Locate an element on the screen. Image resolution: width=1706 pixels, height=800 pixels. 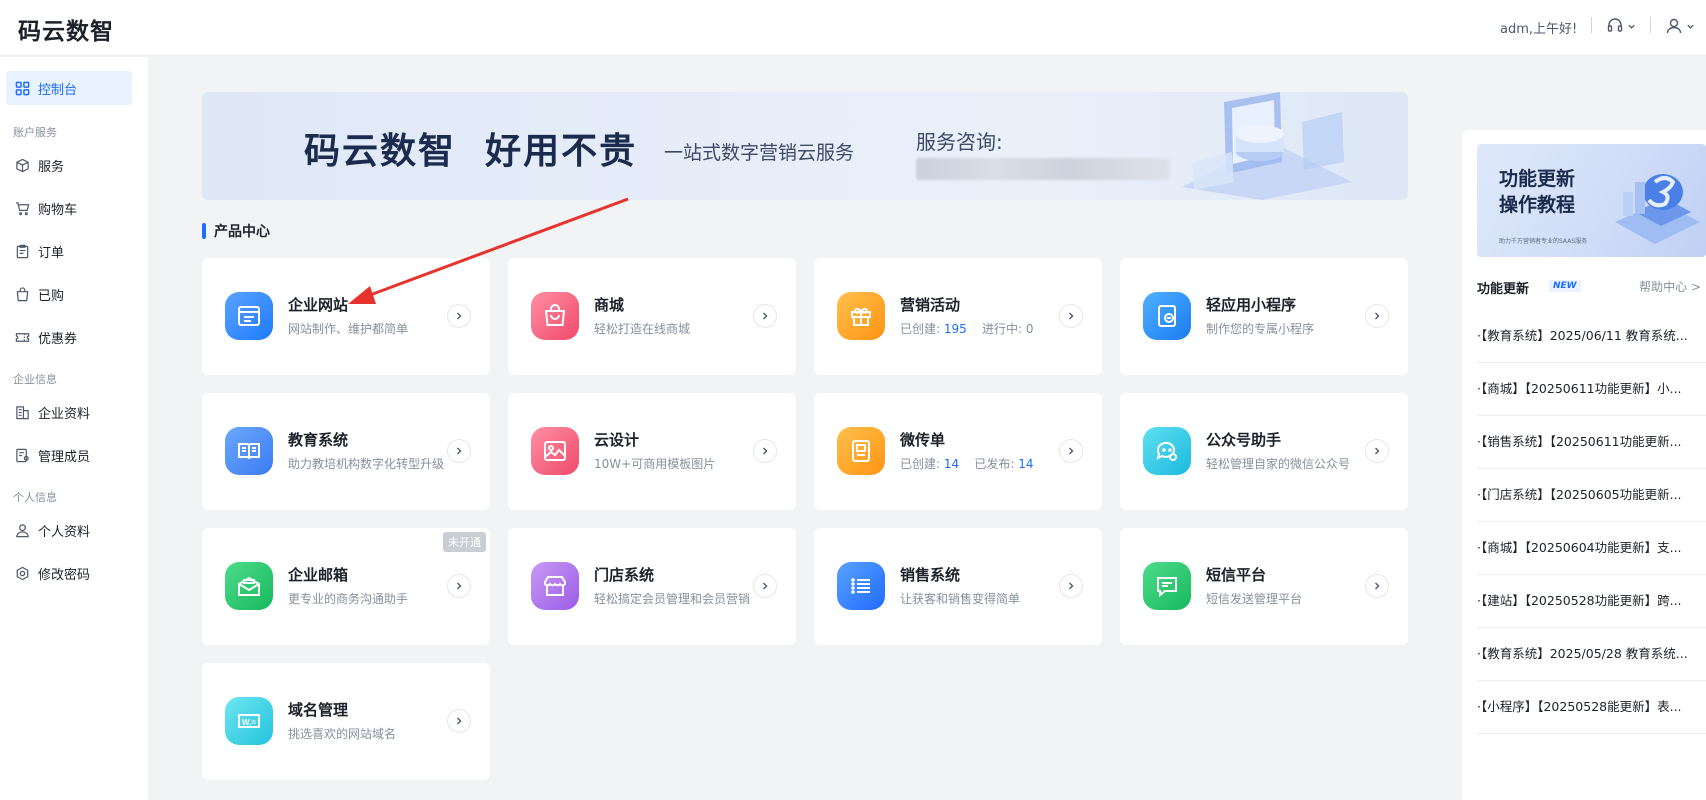
help-center-link: 帮助中心 > is located at coordinates (1670, 286).